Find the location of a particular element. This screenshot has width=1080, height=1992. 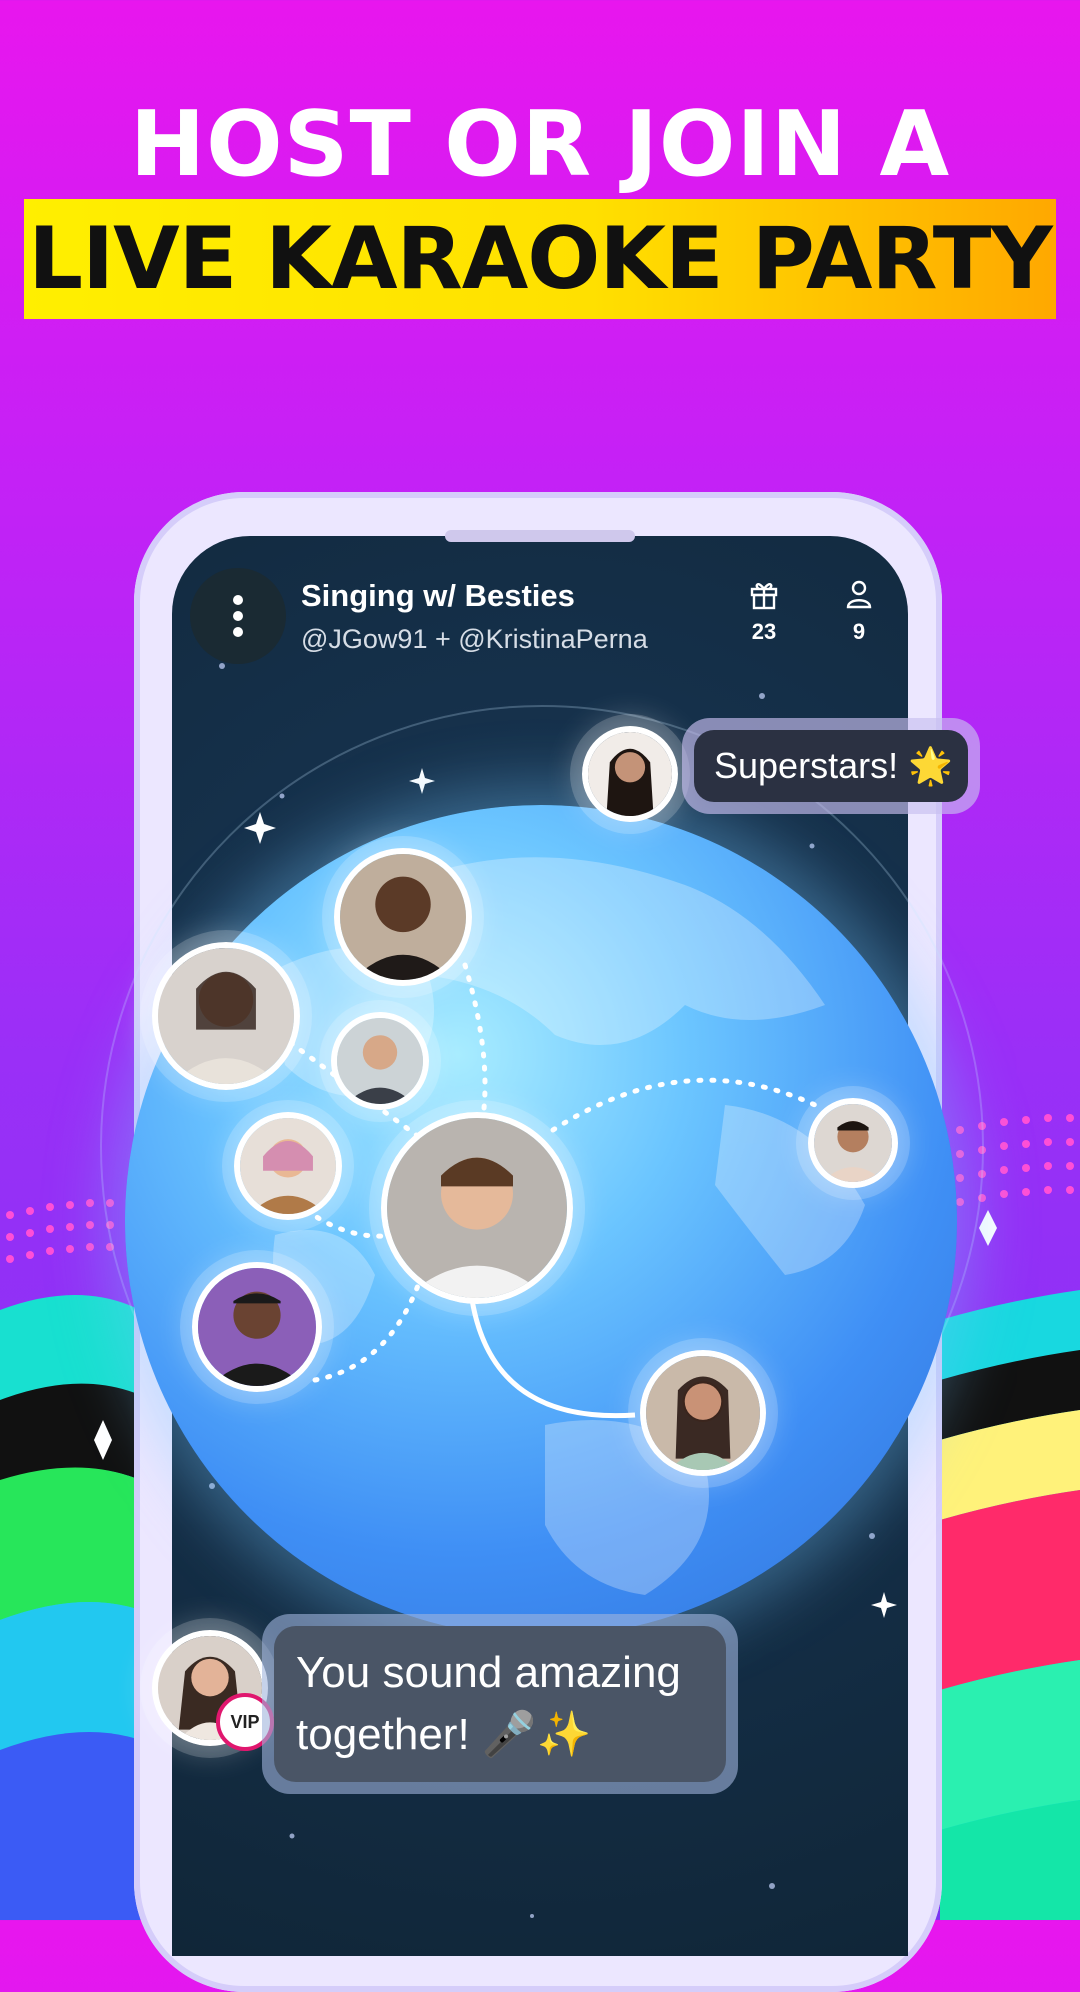

headline-line-2: LIVE KARAOKE PARTY is located at coordinates (540, 259).